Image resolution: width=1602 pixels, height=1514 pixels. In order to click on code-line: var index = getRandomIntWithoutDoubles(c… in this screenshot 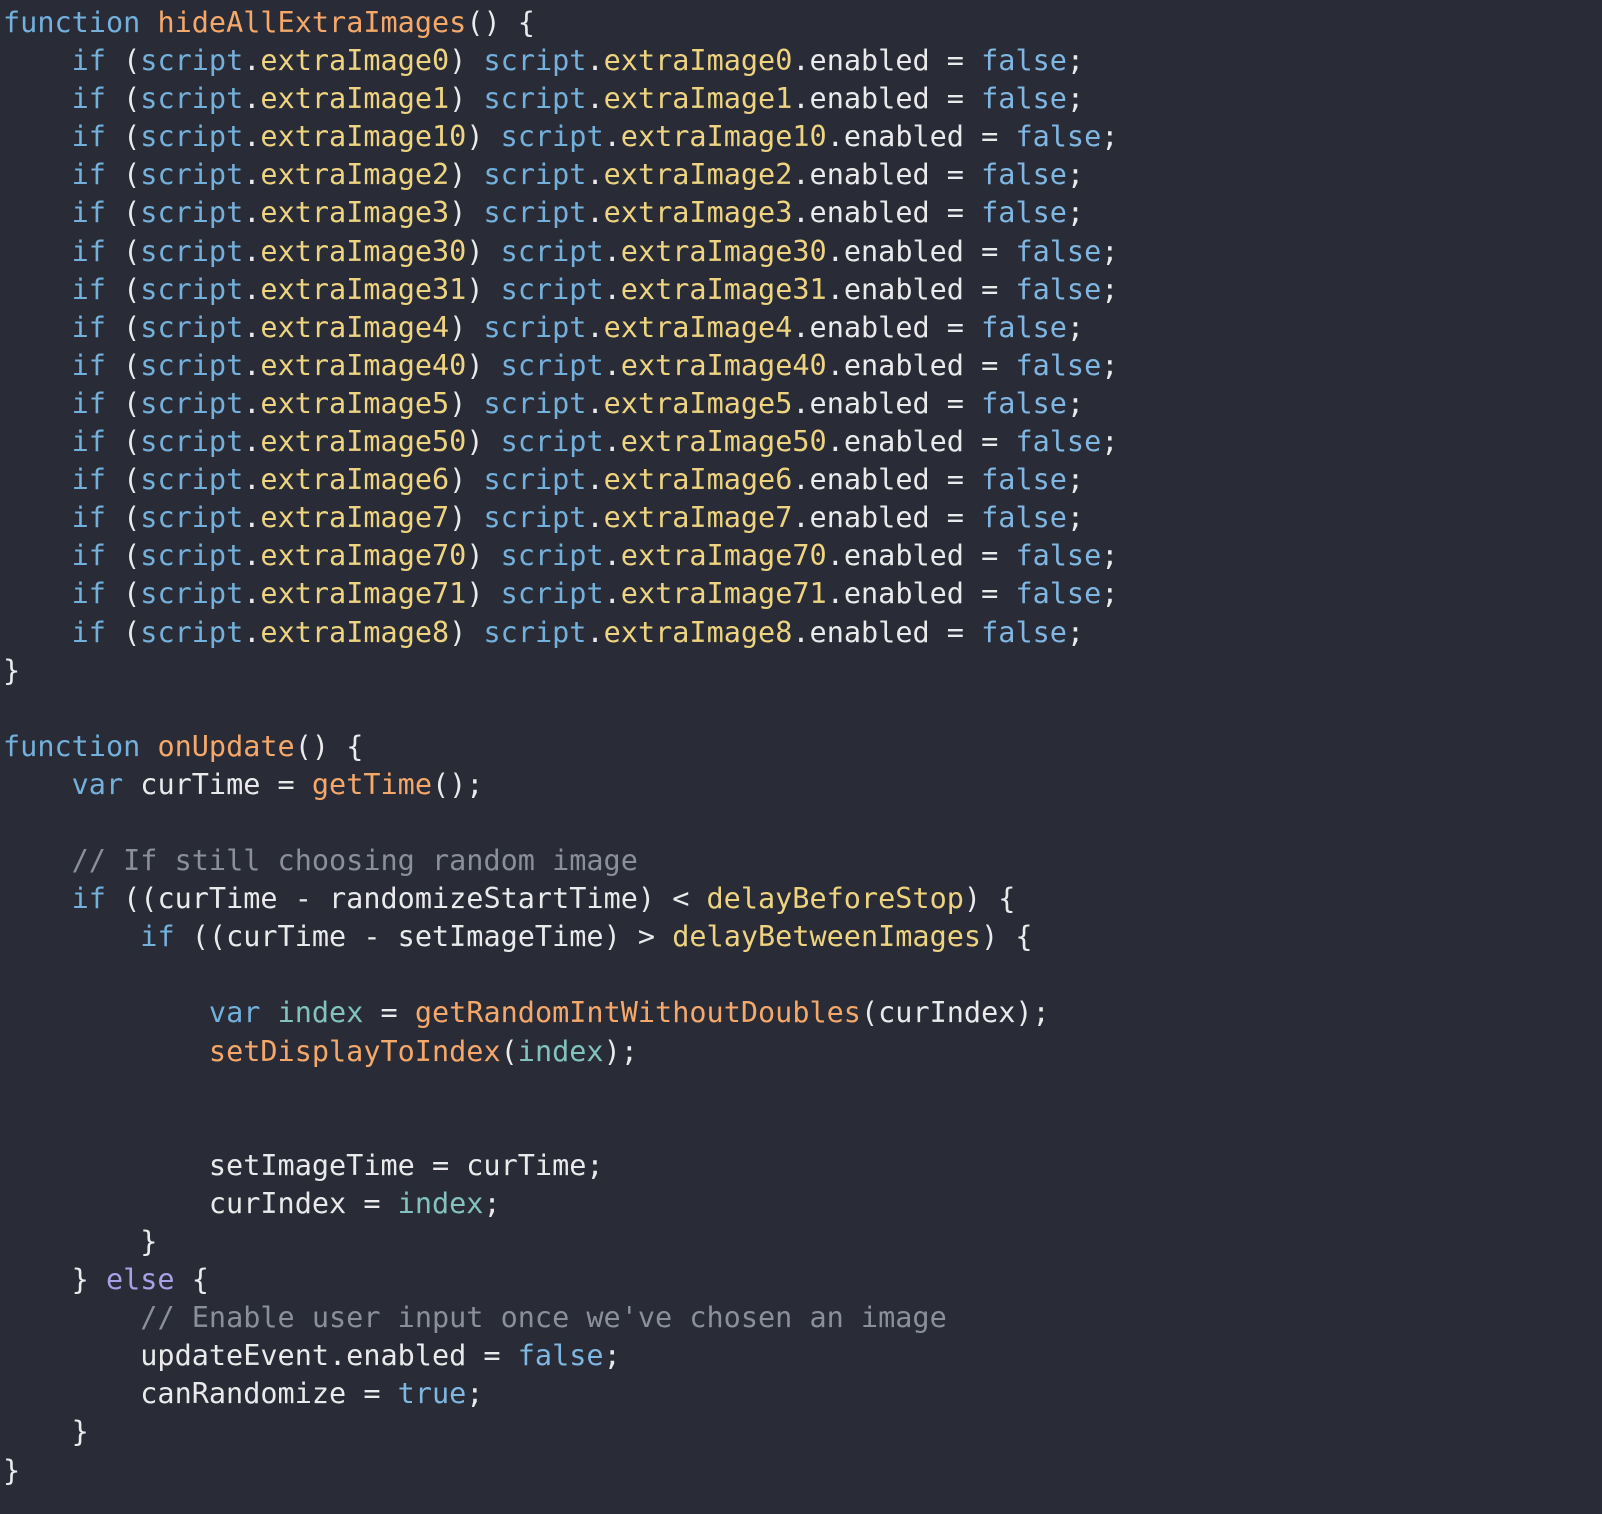, I will do `click(802, 1013)`.